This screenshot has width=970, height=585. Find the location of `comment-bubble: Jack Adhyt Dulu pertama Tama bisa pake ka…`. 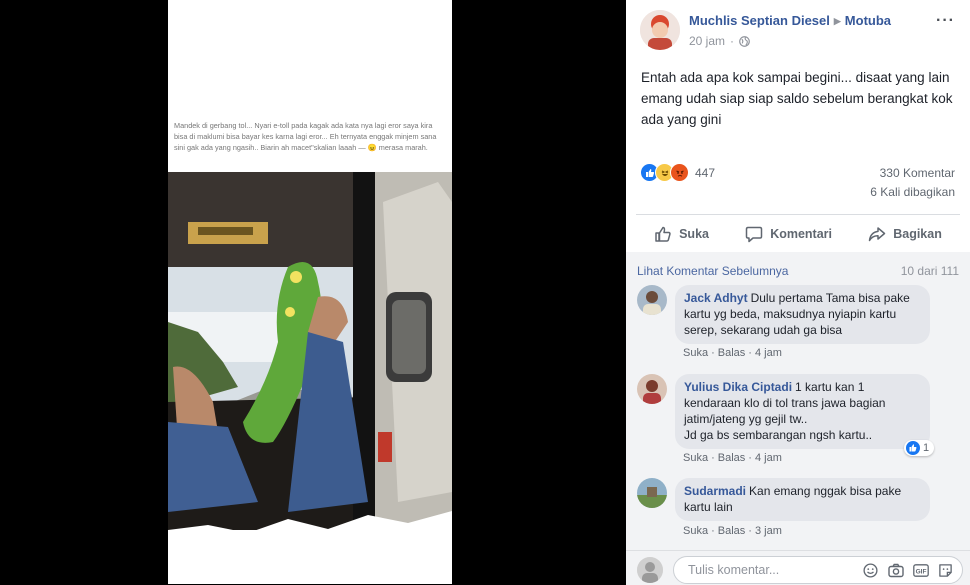

comment-bubble: Jack Adhyt Dulu pertama Tama bisa pake ka… is located at coordinates (802, 314).